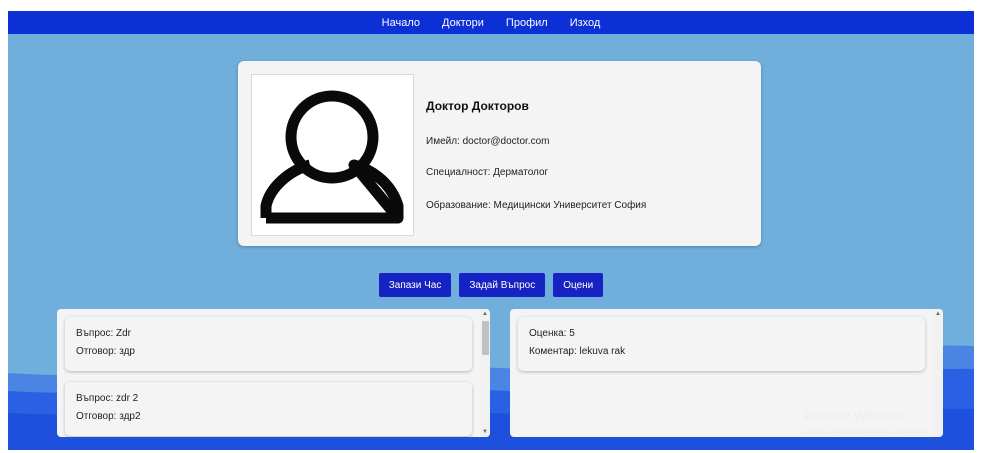  I want to click on book-appointment-button: Запази Час, so click(415, 285).